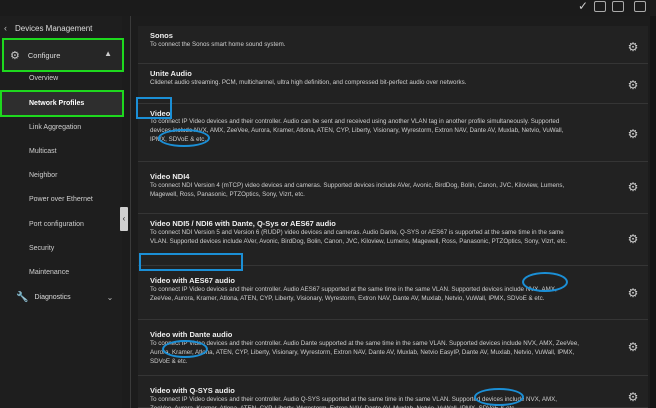 This screenshot has height=408, width=656. I want to click on profile-title: Video with Q-SYS audio, so click(192, 390).